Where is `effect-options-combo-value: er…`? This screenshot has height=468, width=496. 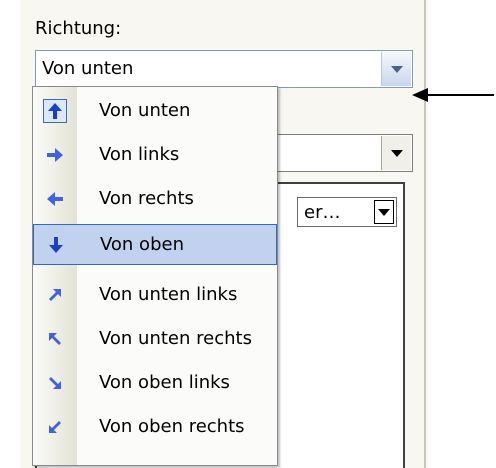 effect-options-combo-value: er… is located at coordinates (322, 212).